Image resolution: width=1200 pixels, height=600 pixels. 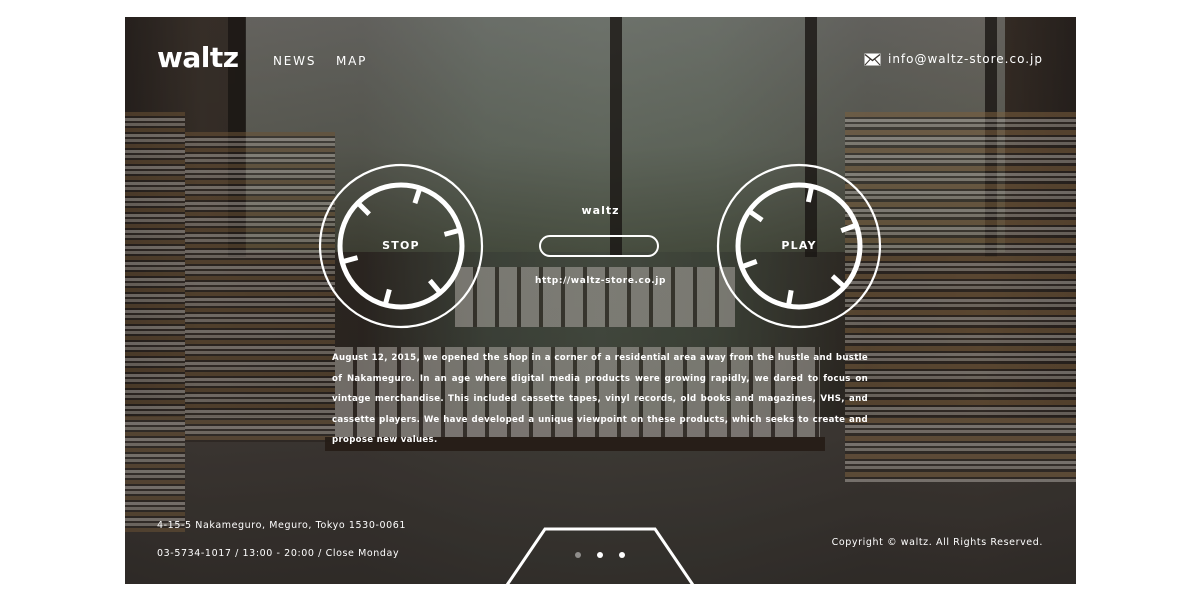 What do you see at coordinates (872, 59) in the screenshot?
I see `mail-icon` at bounding box center [872, 59].